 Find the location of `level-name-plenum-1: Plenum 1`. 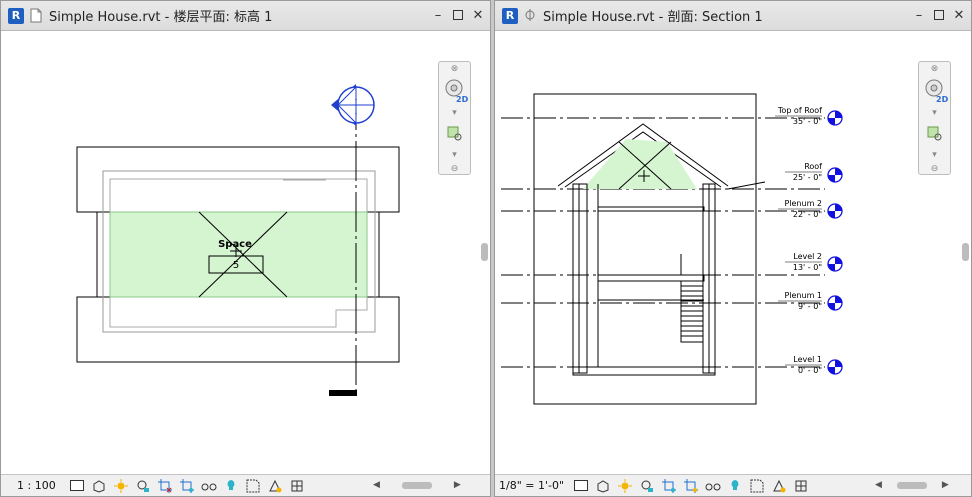

level-name-plenum-1: Plenum 1 is located at coordinates (803, 295).